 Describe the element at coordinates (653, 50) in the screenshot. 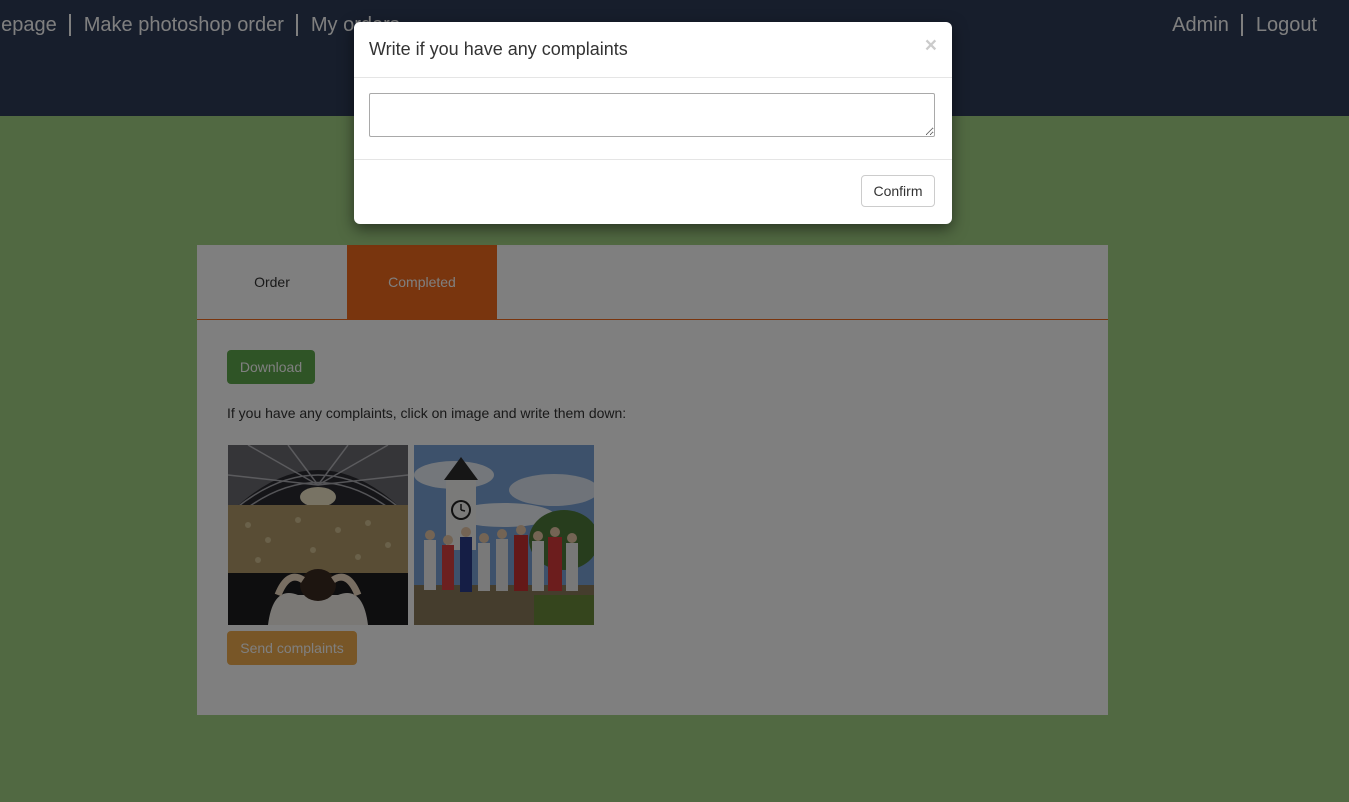

I see `modal-header: Write if you have any complaints ×` at that location.